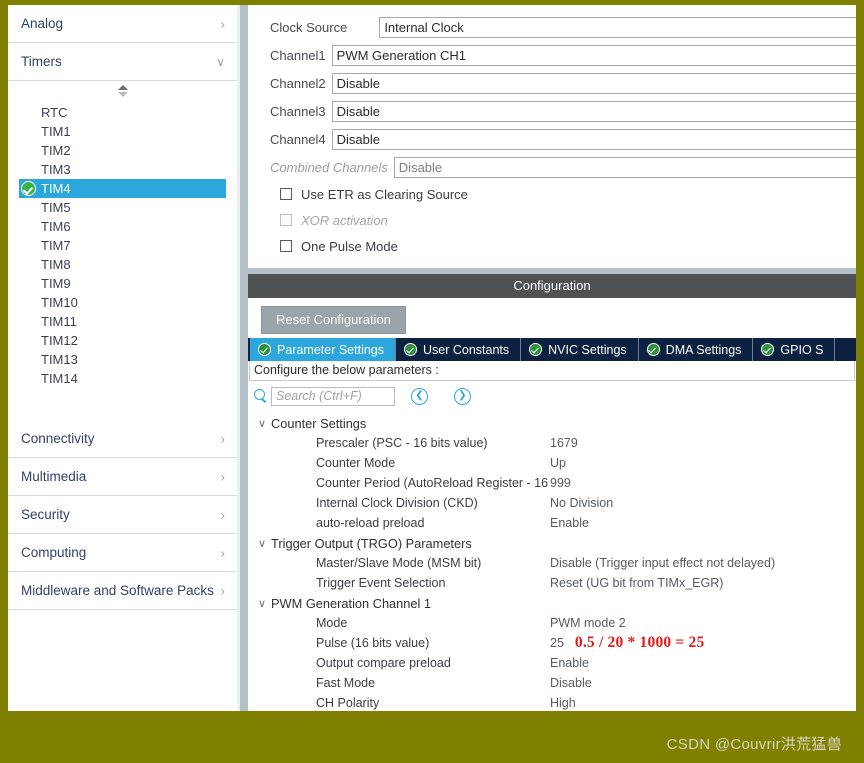 The height and width of the screenshot is (763, 864). What do you see at coordinates (122, 207) in the screenshot?
I see `timer-item-tim5: TIM5` at bounding box center [122, 207].